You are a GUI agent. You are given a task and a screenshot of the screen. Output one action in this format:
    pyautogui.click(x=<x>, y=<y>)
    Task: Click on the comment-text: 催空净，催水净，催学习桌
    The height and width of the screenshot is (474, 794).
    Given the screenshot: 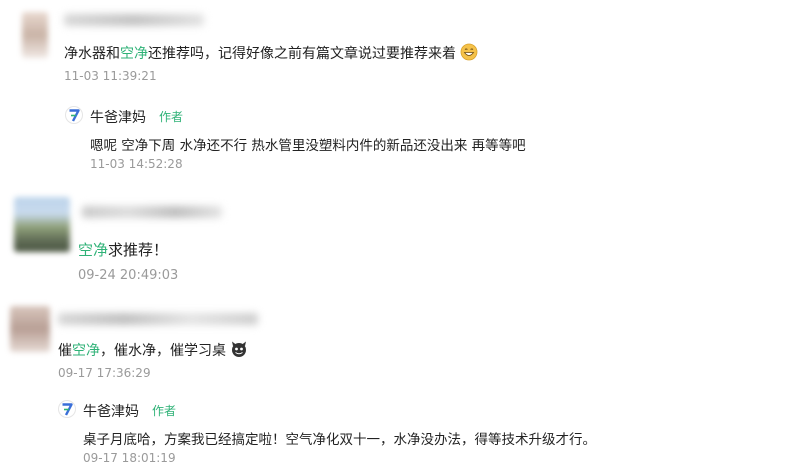 What is the action you would take?
    pyautogui.click(x=153, y=350)
    